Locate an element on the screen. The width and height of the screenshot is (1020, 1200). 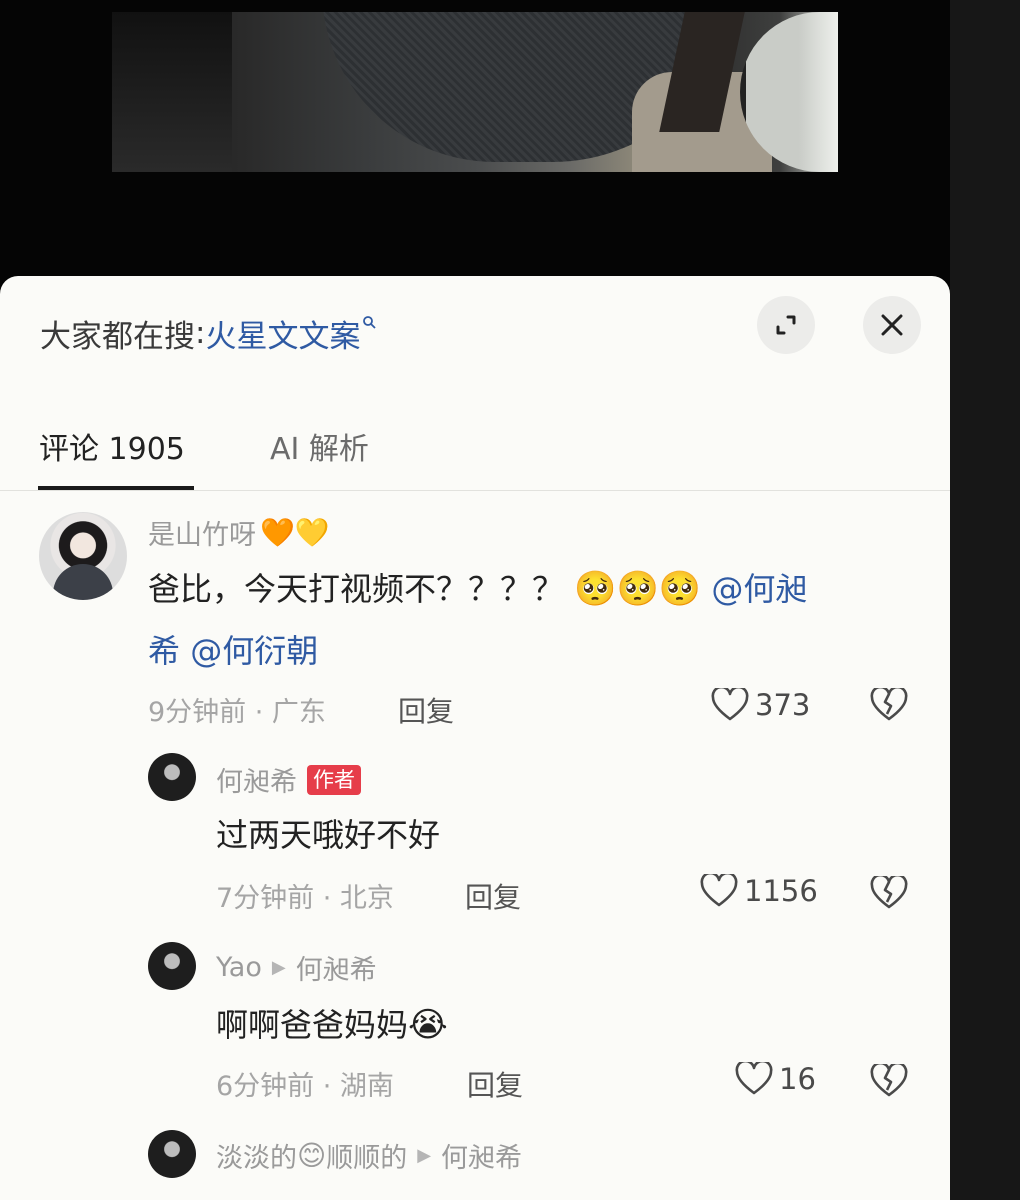
divider is located at coordinates (475, 490).